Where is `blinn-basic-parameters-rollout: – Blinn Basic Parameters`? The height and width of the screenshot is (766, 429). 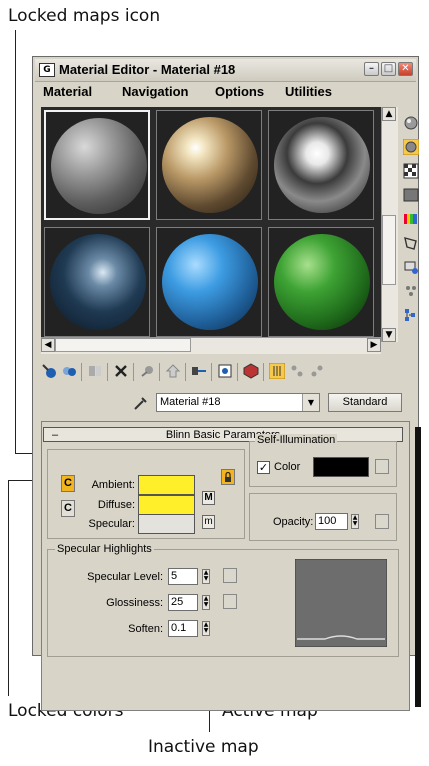 blinn-basic-parameters-rollout: – Blinn Basic Parameters is located at coordinates (223, 434).